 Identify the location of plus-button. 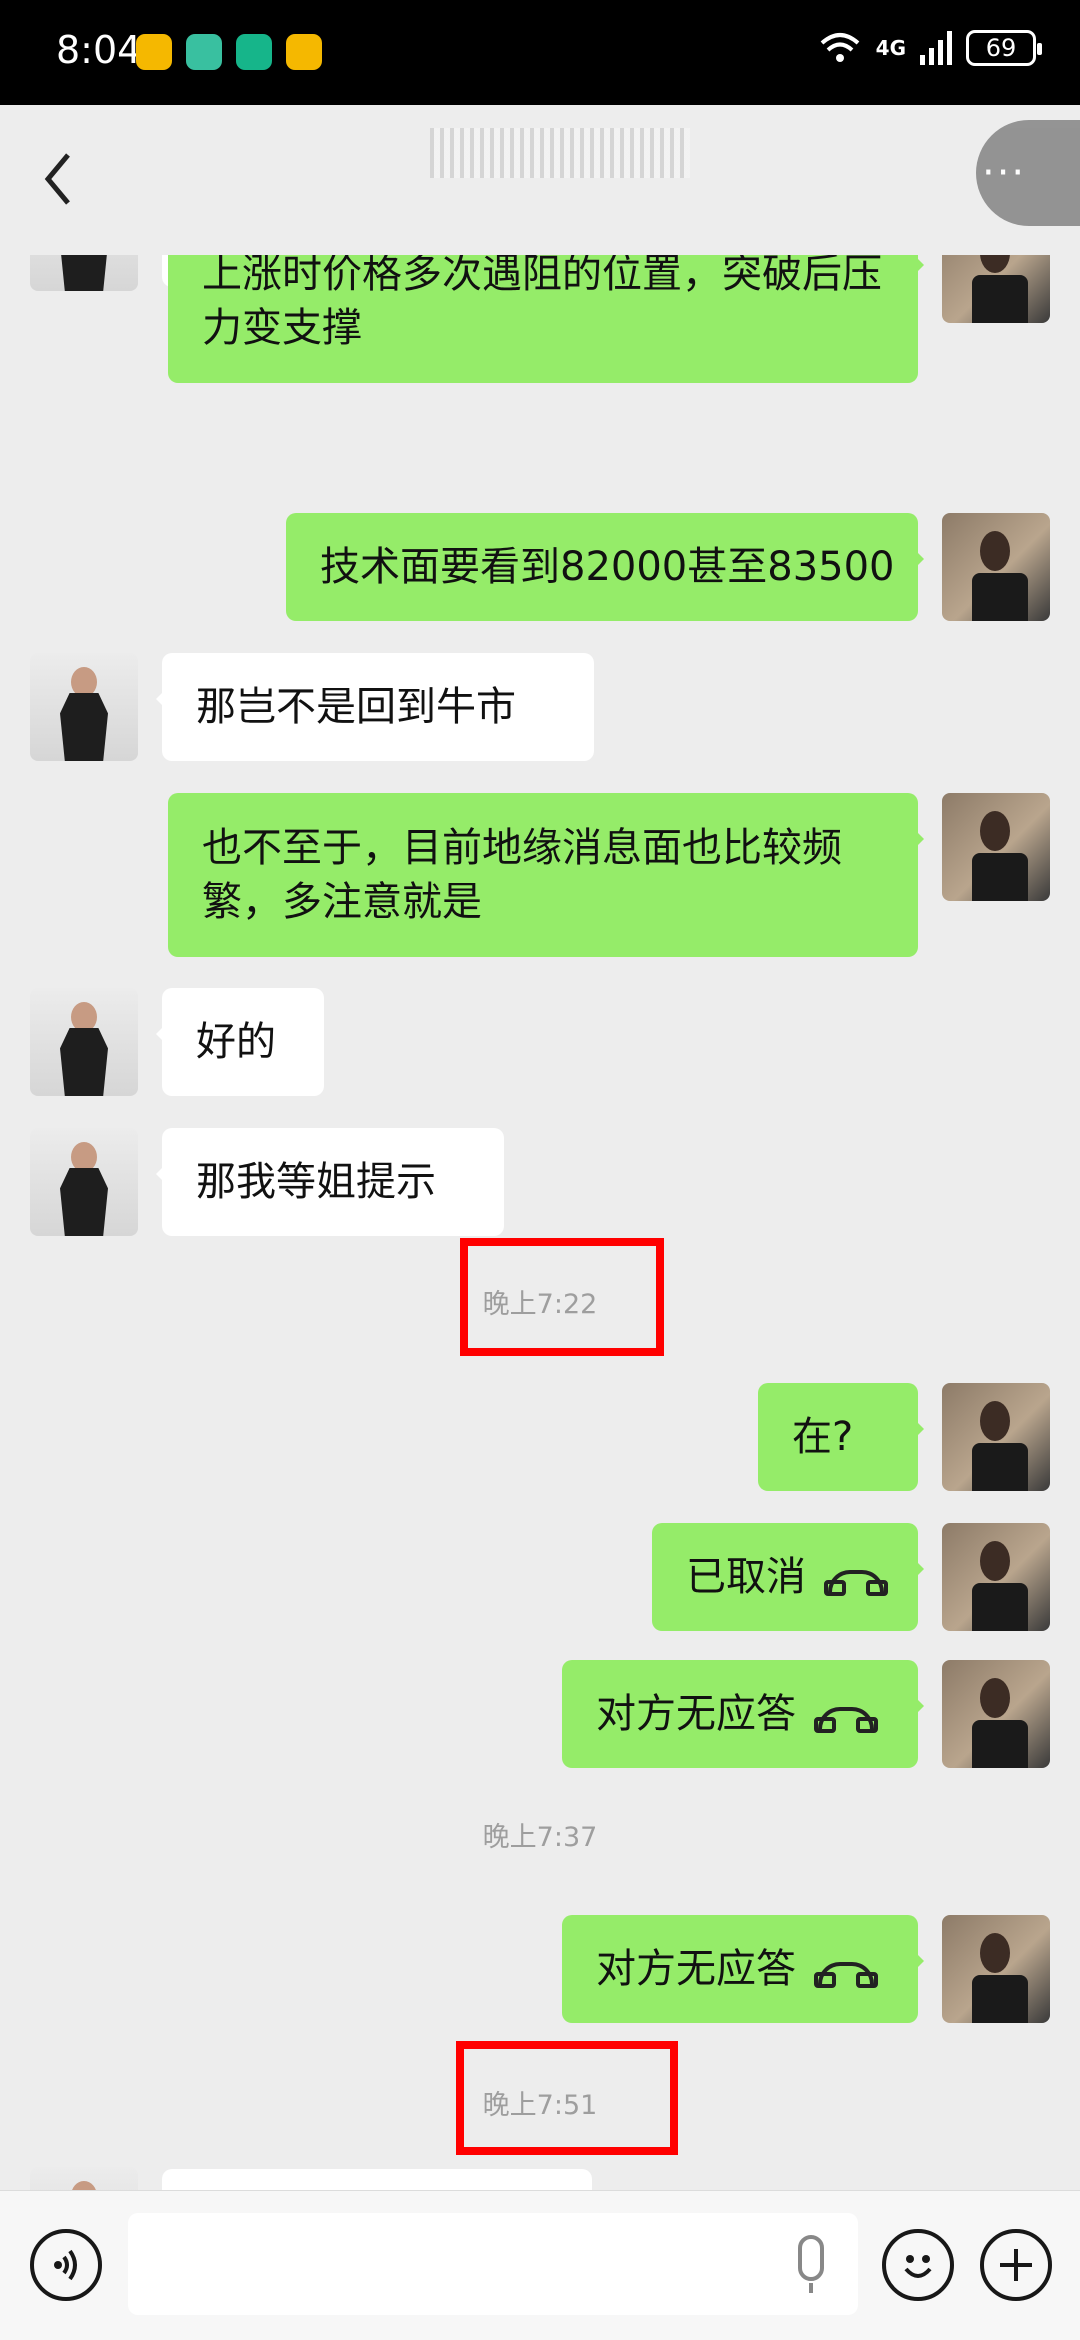
(1016, 2265).